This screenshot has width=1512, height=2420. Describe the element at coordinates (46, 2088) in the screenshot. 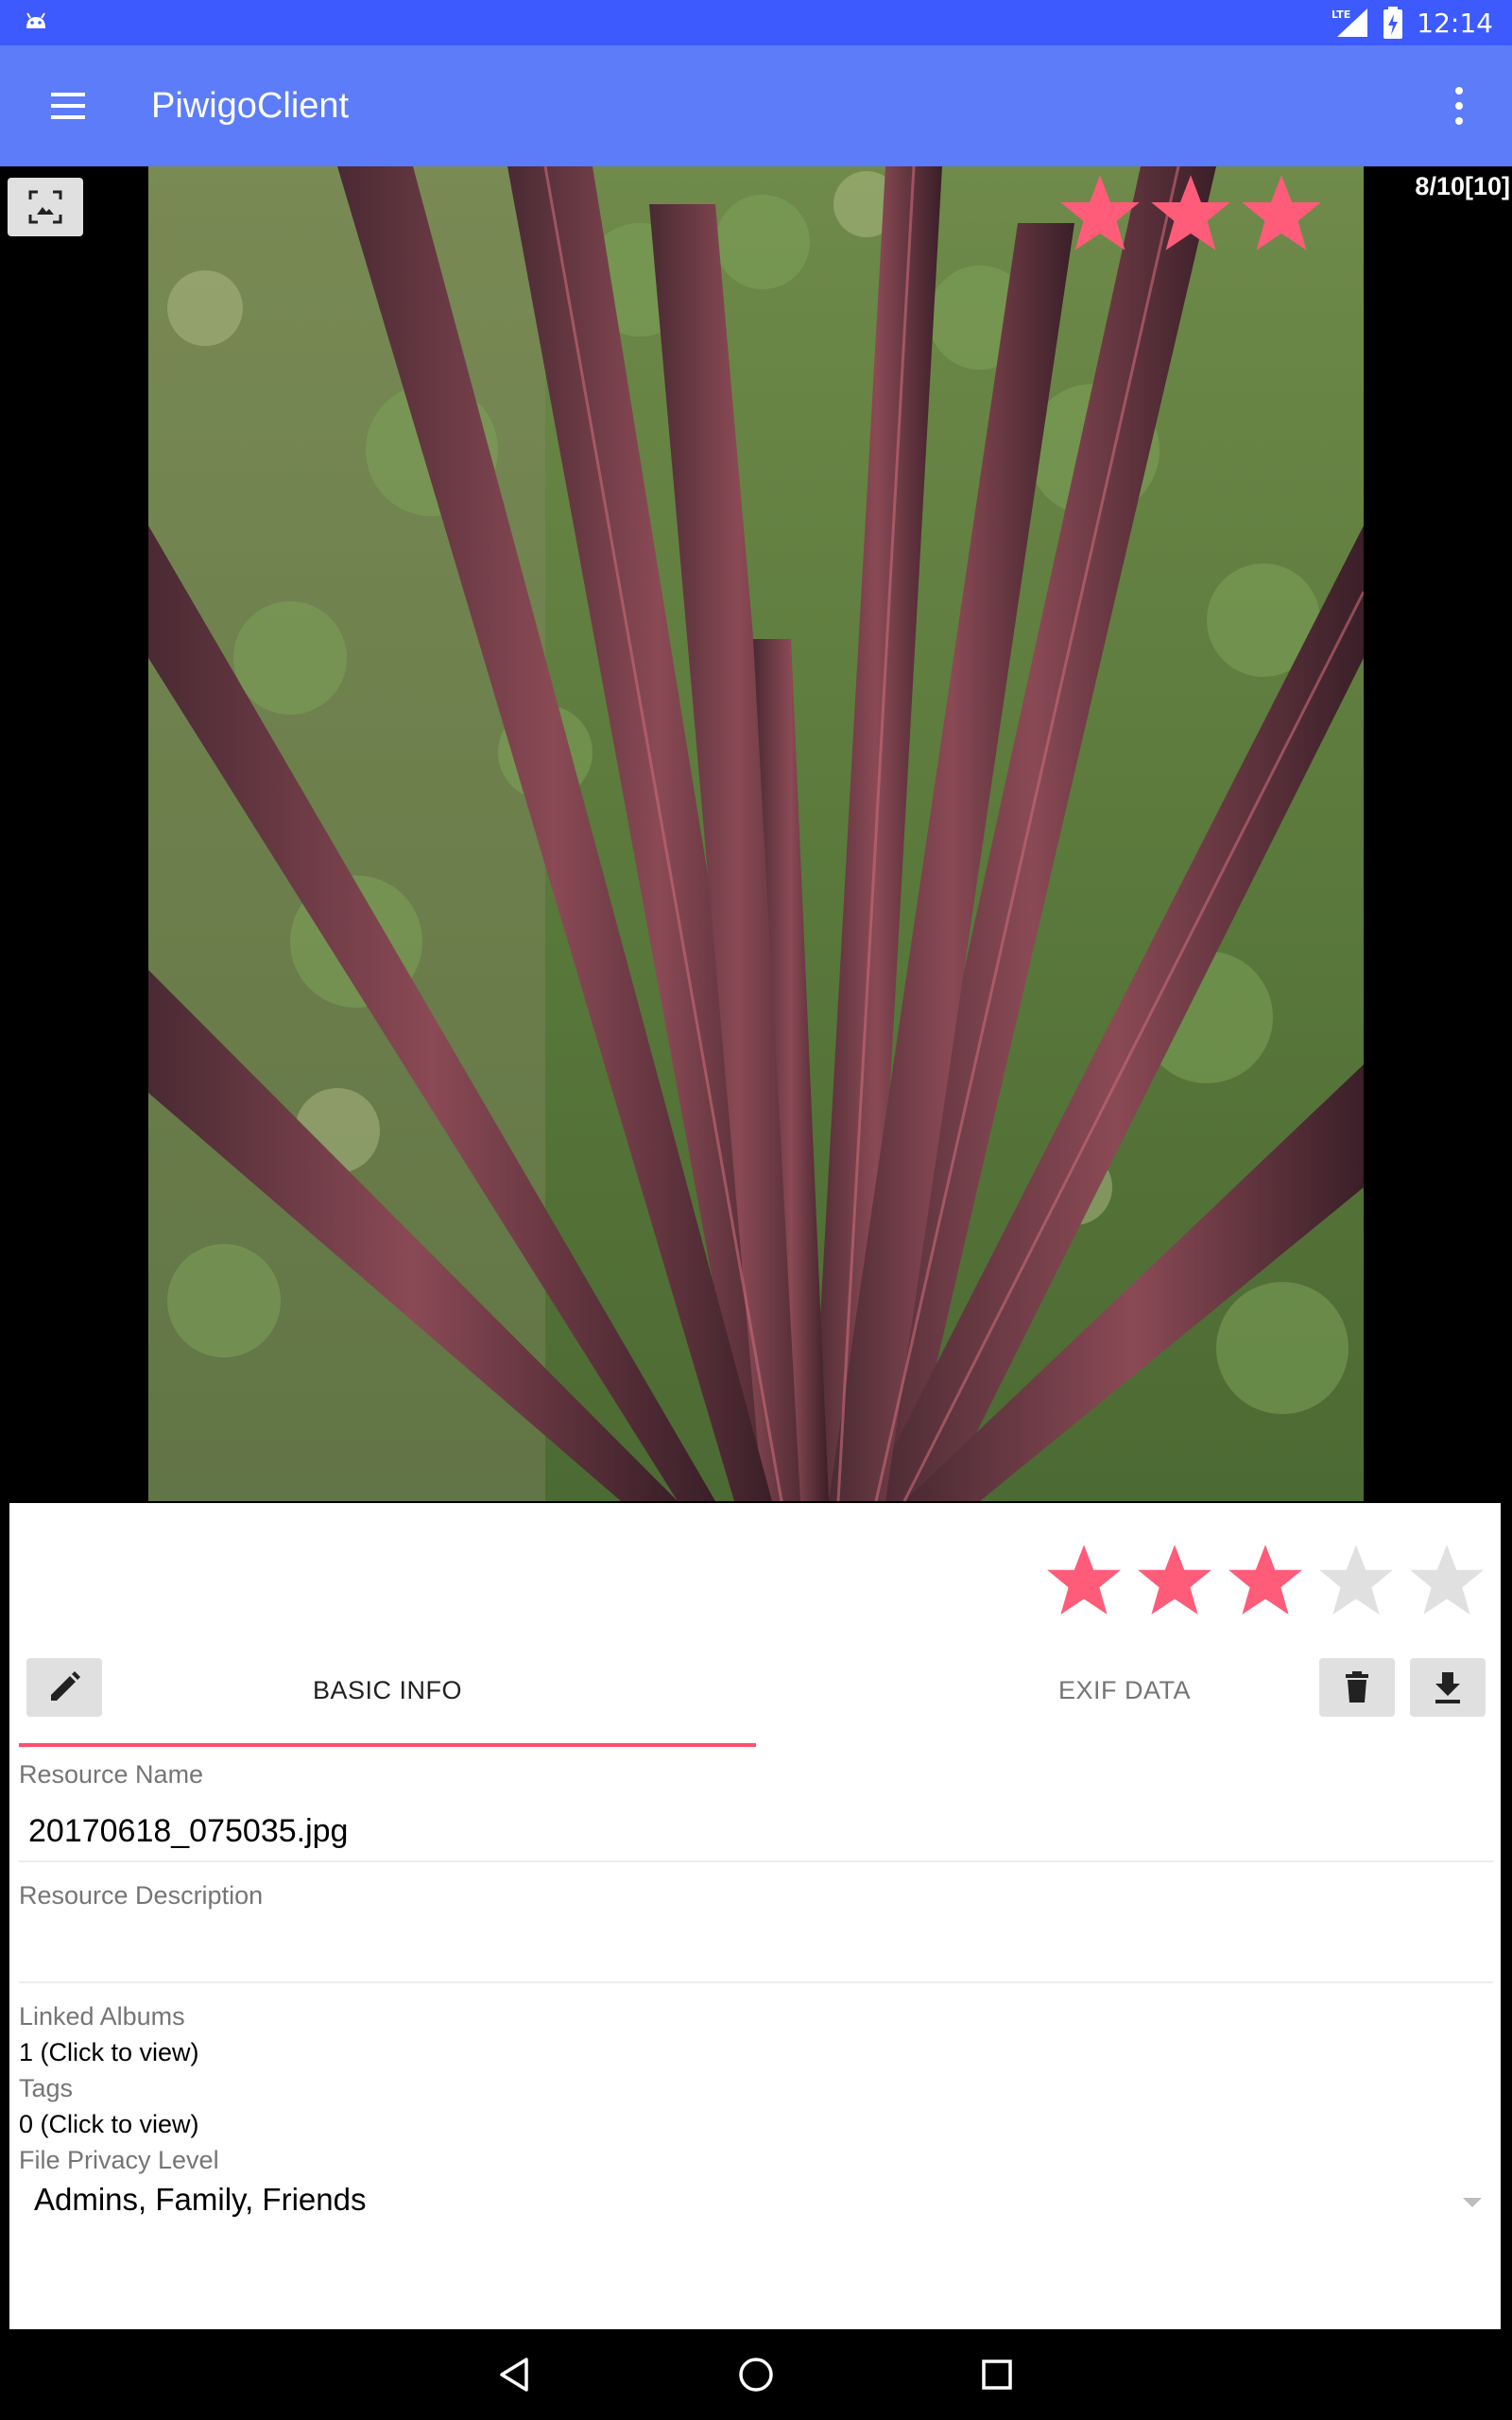

I see `tags-label: Tags` at that location.